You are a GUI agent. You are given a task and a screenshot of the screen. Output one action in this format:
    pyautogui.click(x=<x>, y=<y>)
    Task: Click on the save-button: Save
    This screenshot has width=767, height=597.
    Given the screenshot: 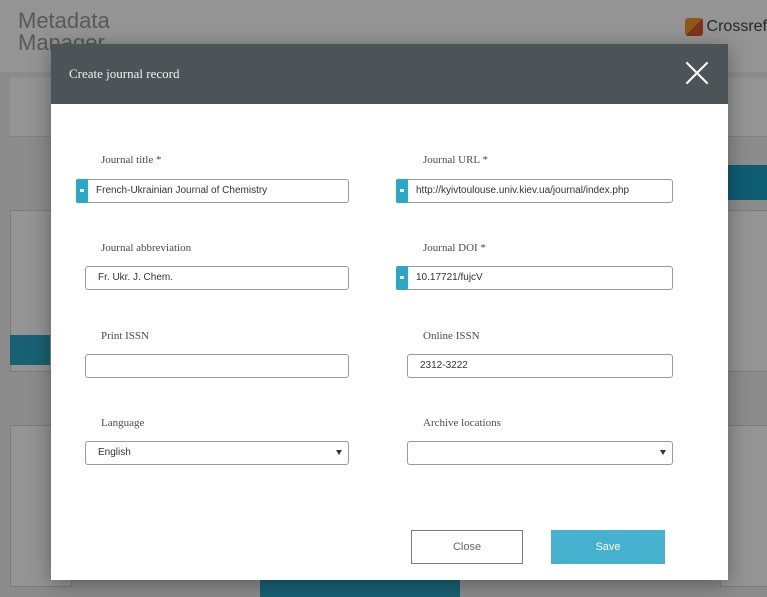 What is the action you would take?
    pyautogui.click(x=608, y=547)
    